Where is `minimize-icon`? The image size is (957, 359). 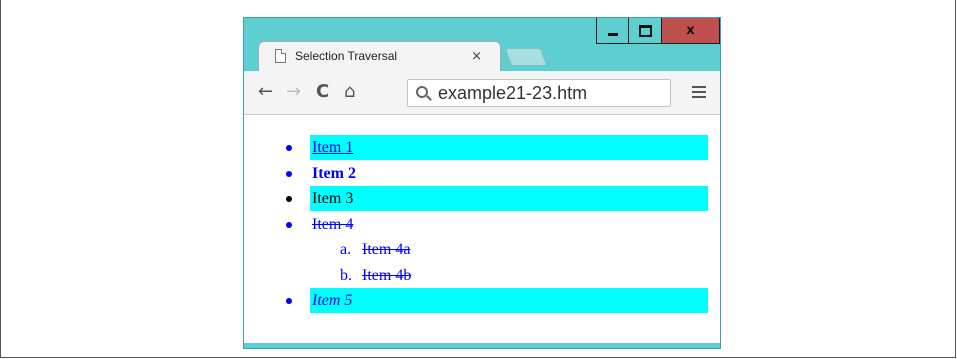 minimize-icon is located at coordinates (612, 34).